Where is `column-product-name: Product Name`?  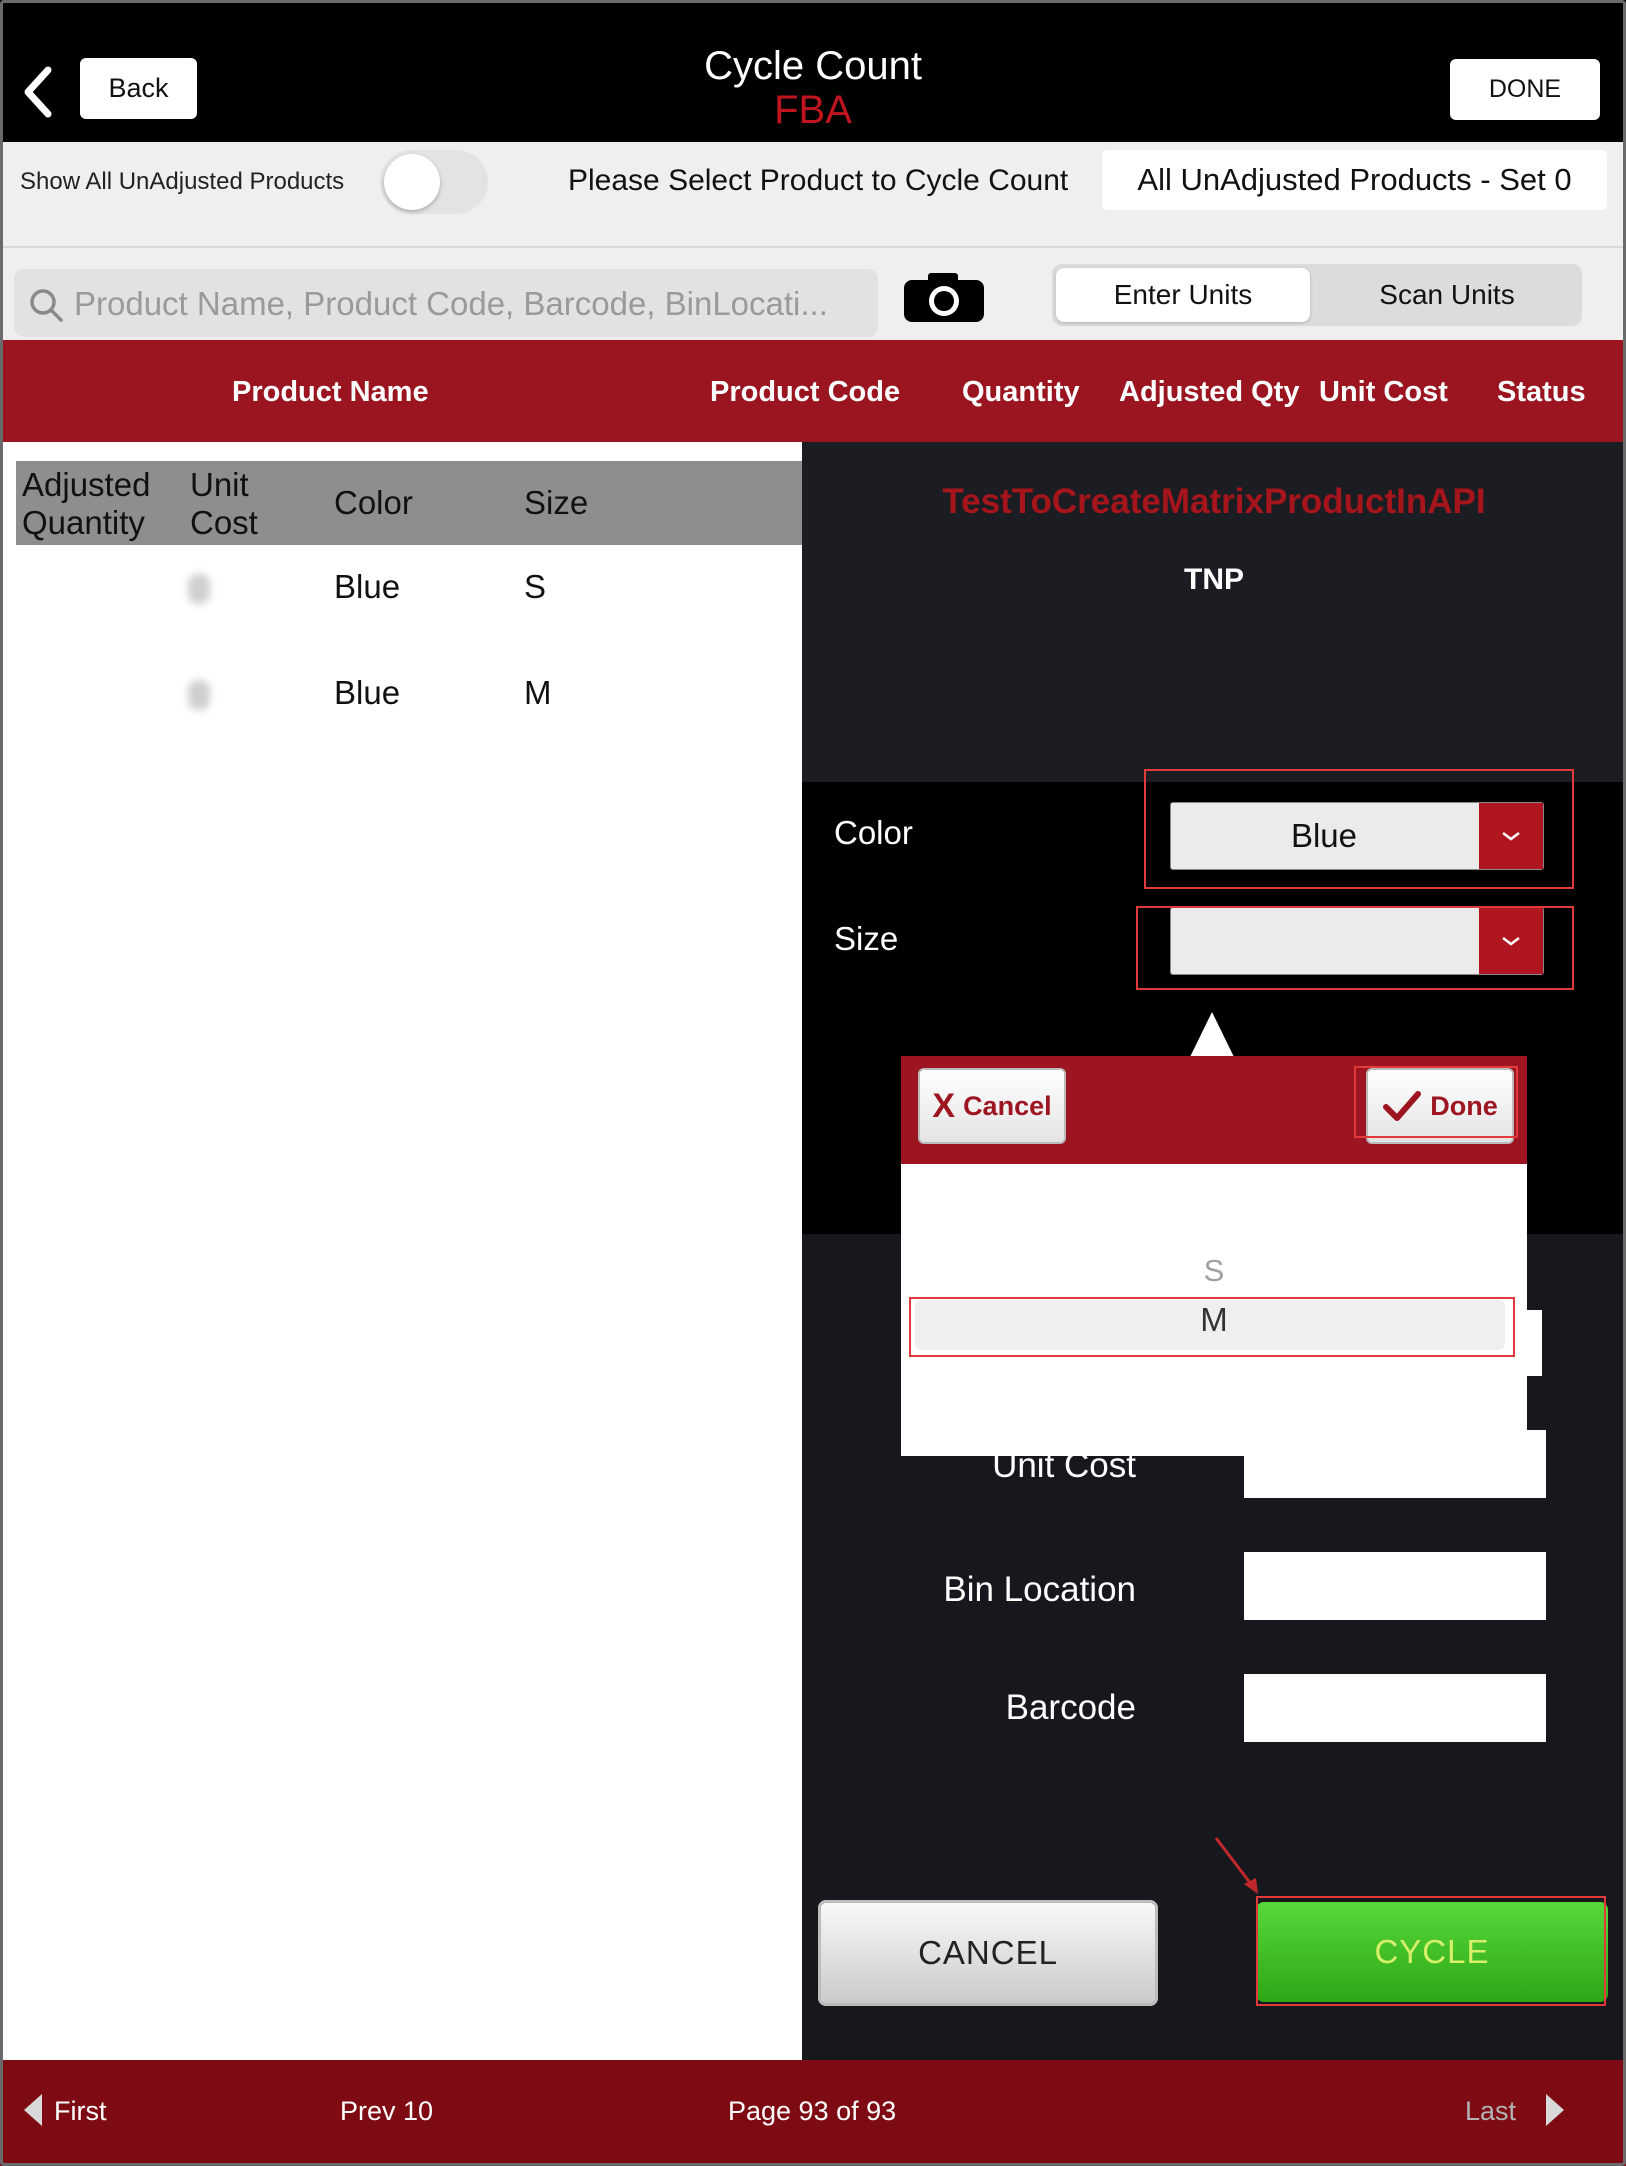
column-product-name: Product Name is located at coordinates (330, 392).